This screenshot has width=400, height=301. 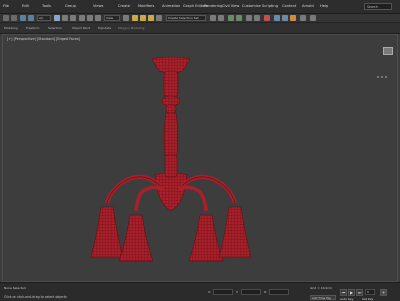 What do you see at coordinates (231, 18) in the screenshot?
I see `layer-explorer-icon` at bounding box center [231, 18].